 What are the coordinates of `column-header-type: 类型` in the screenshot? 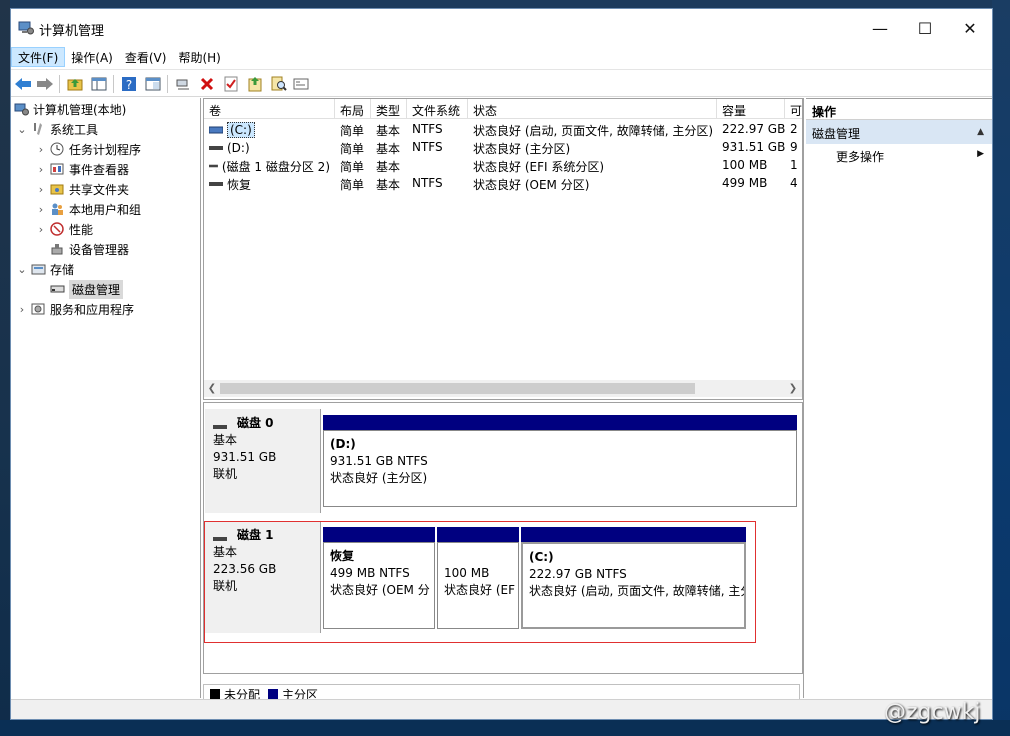 It's located at (389, 109).